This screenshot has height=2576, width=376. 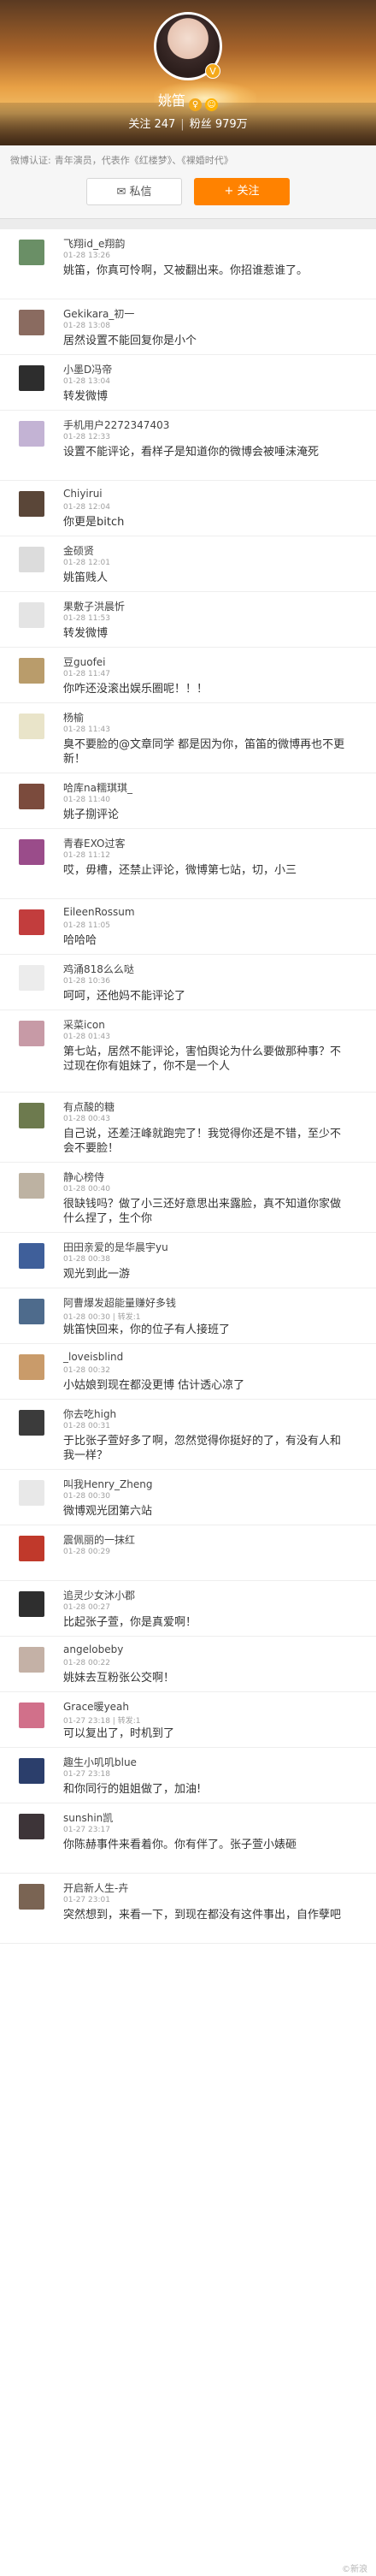 What do you see at coordinates (84, 1024) in the screenshot?
I see `commenter-name: 采菜icon` at bounding box center [84, 1024].